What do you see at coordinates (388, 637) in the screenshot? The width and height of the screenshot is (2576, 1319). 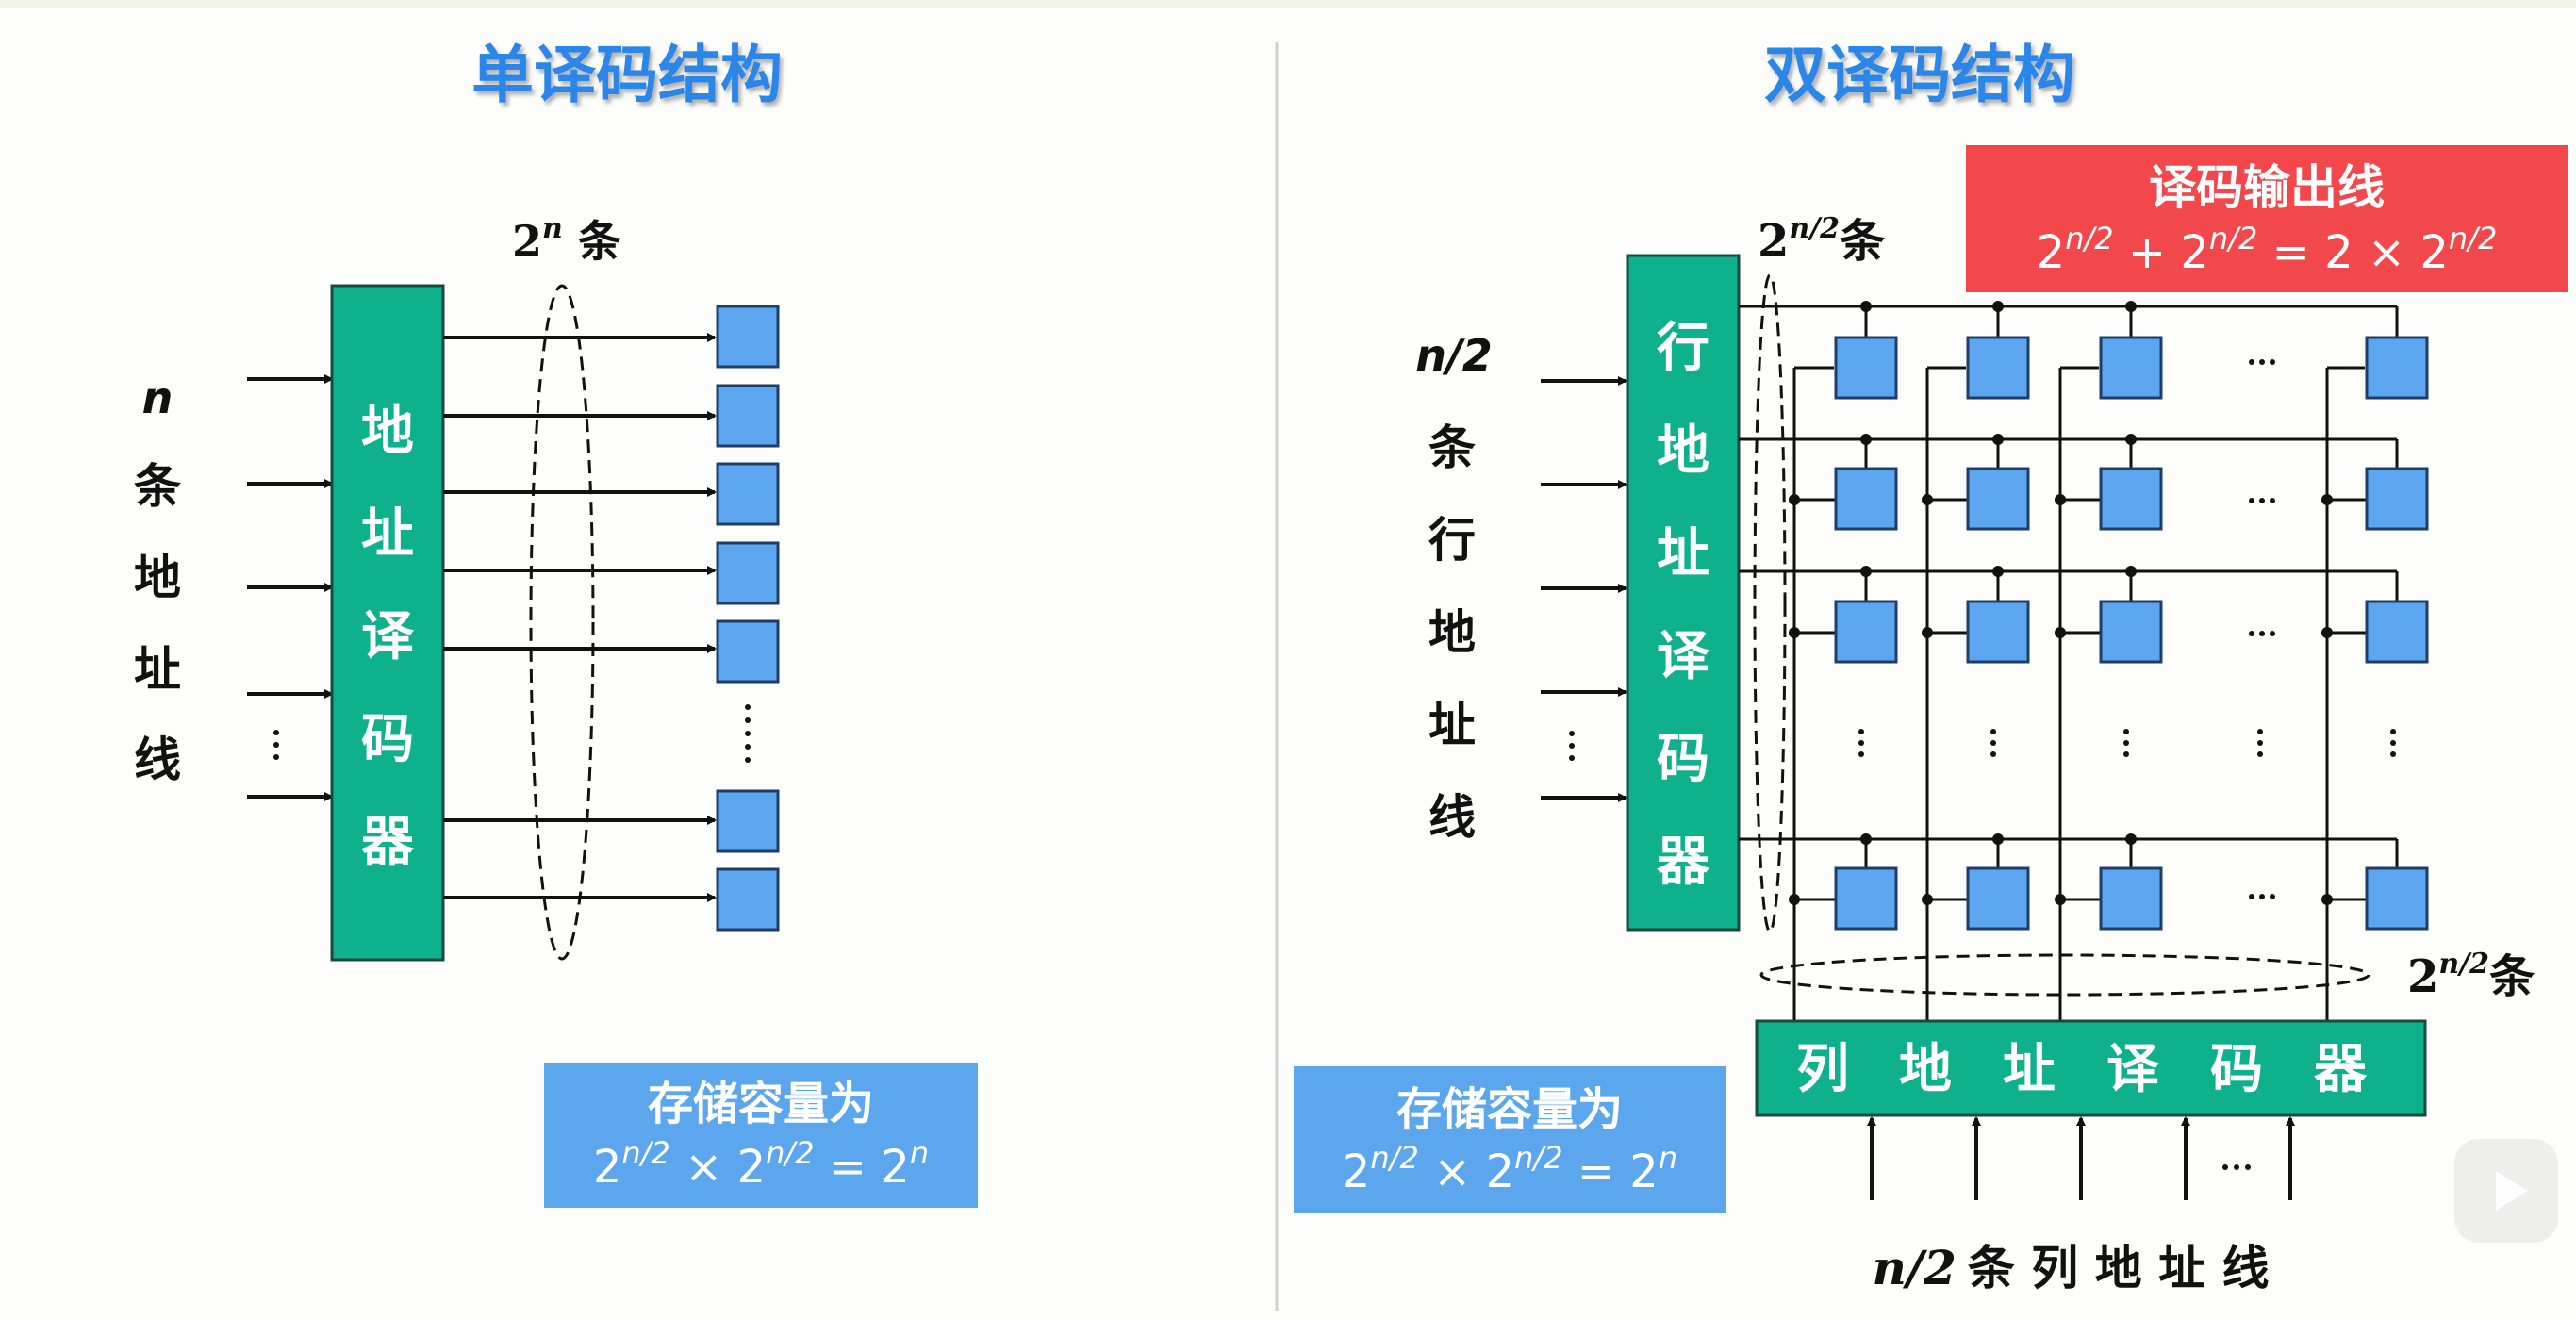 I see `left-decoder-char: 译` at bounding box center [388, 637].